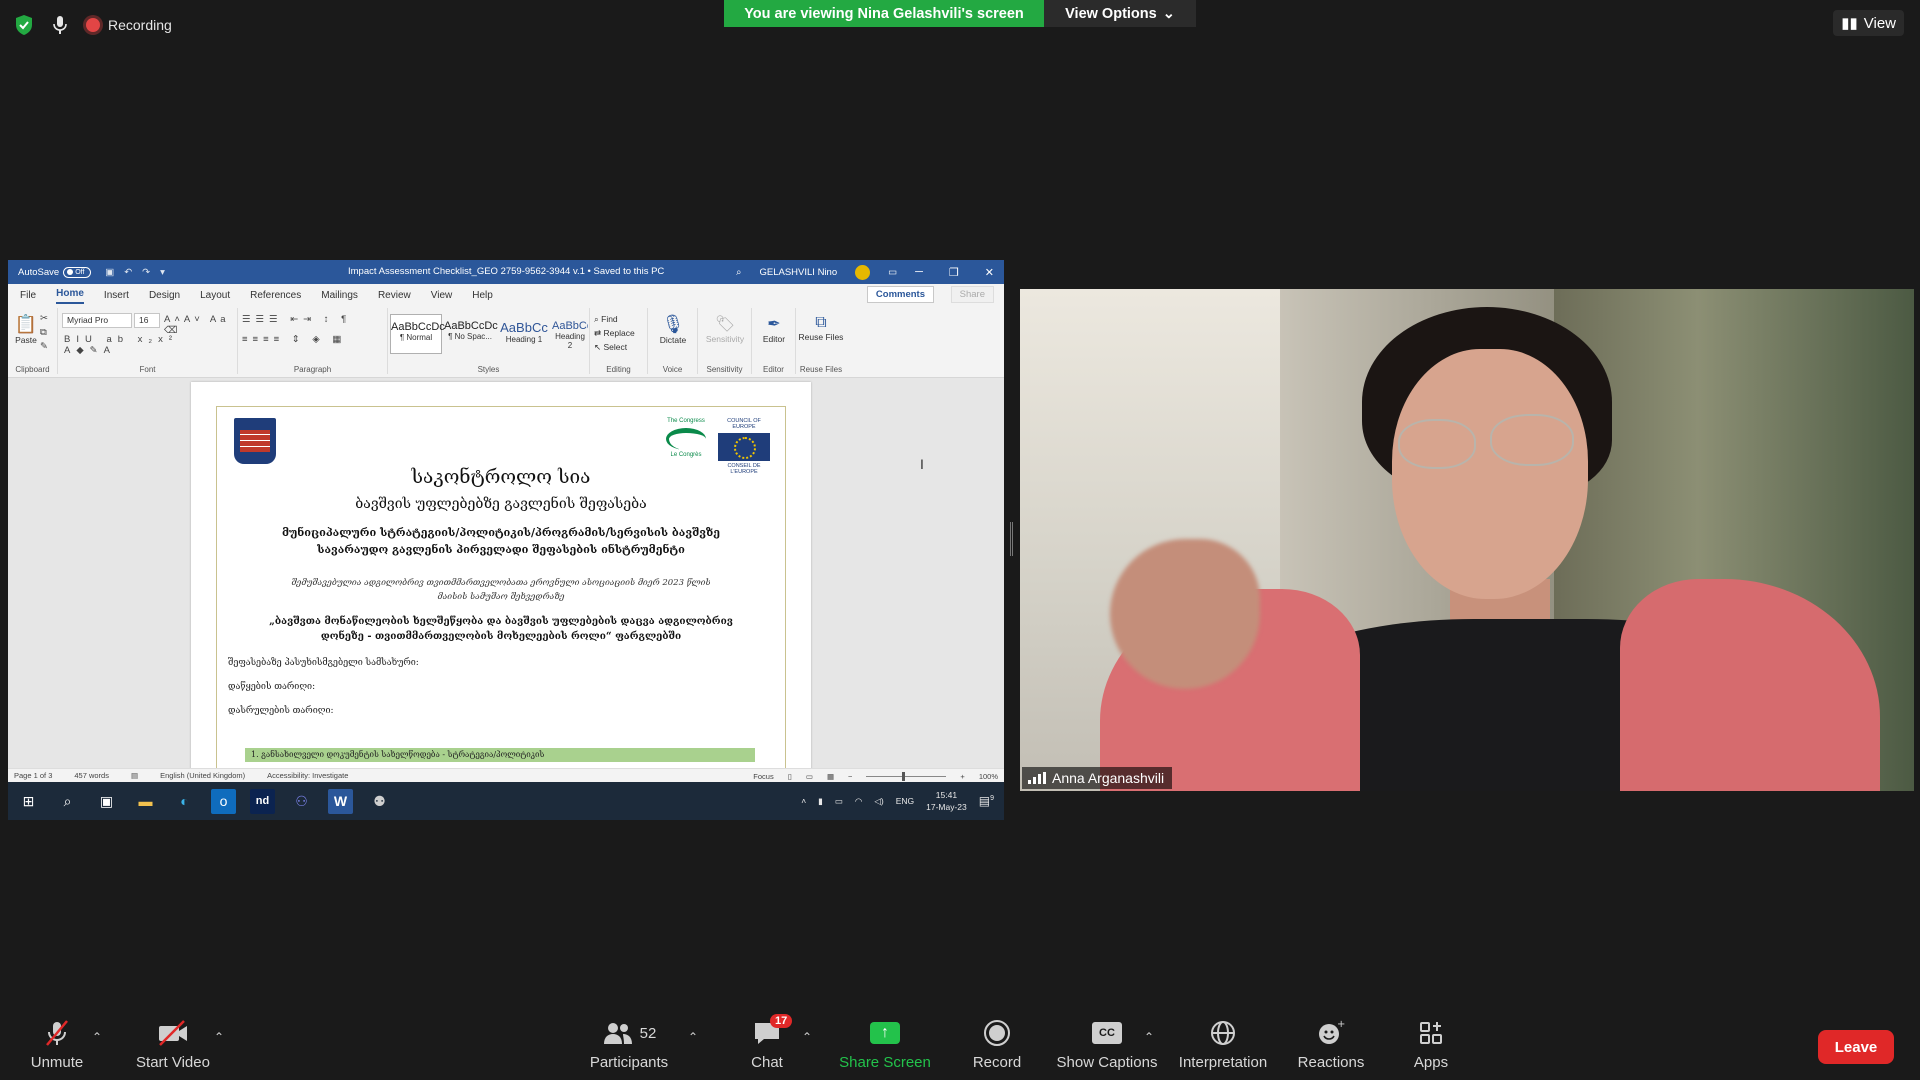  What do you see at coordinates (24, 25) in the screenshot?
I see `shield-icon` at bounding box center [24, 25].